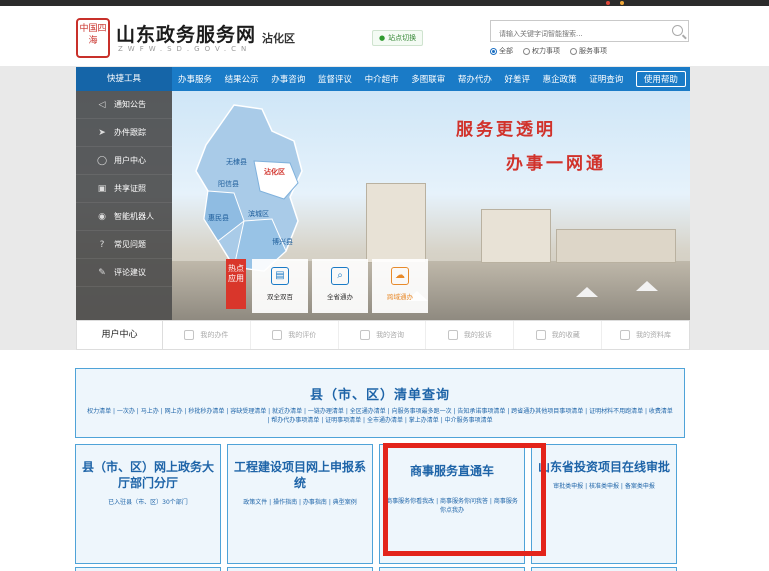 Image resolution: width=769 pixels, height=571 pixels. What do you see at coordinates (242, 79) in the screenshot?
I see `nav-item-results: 结果公示` at bounding box center [242, 79].